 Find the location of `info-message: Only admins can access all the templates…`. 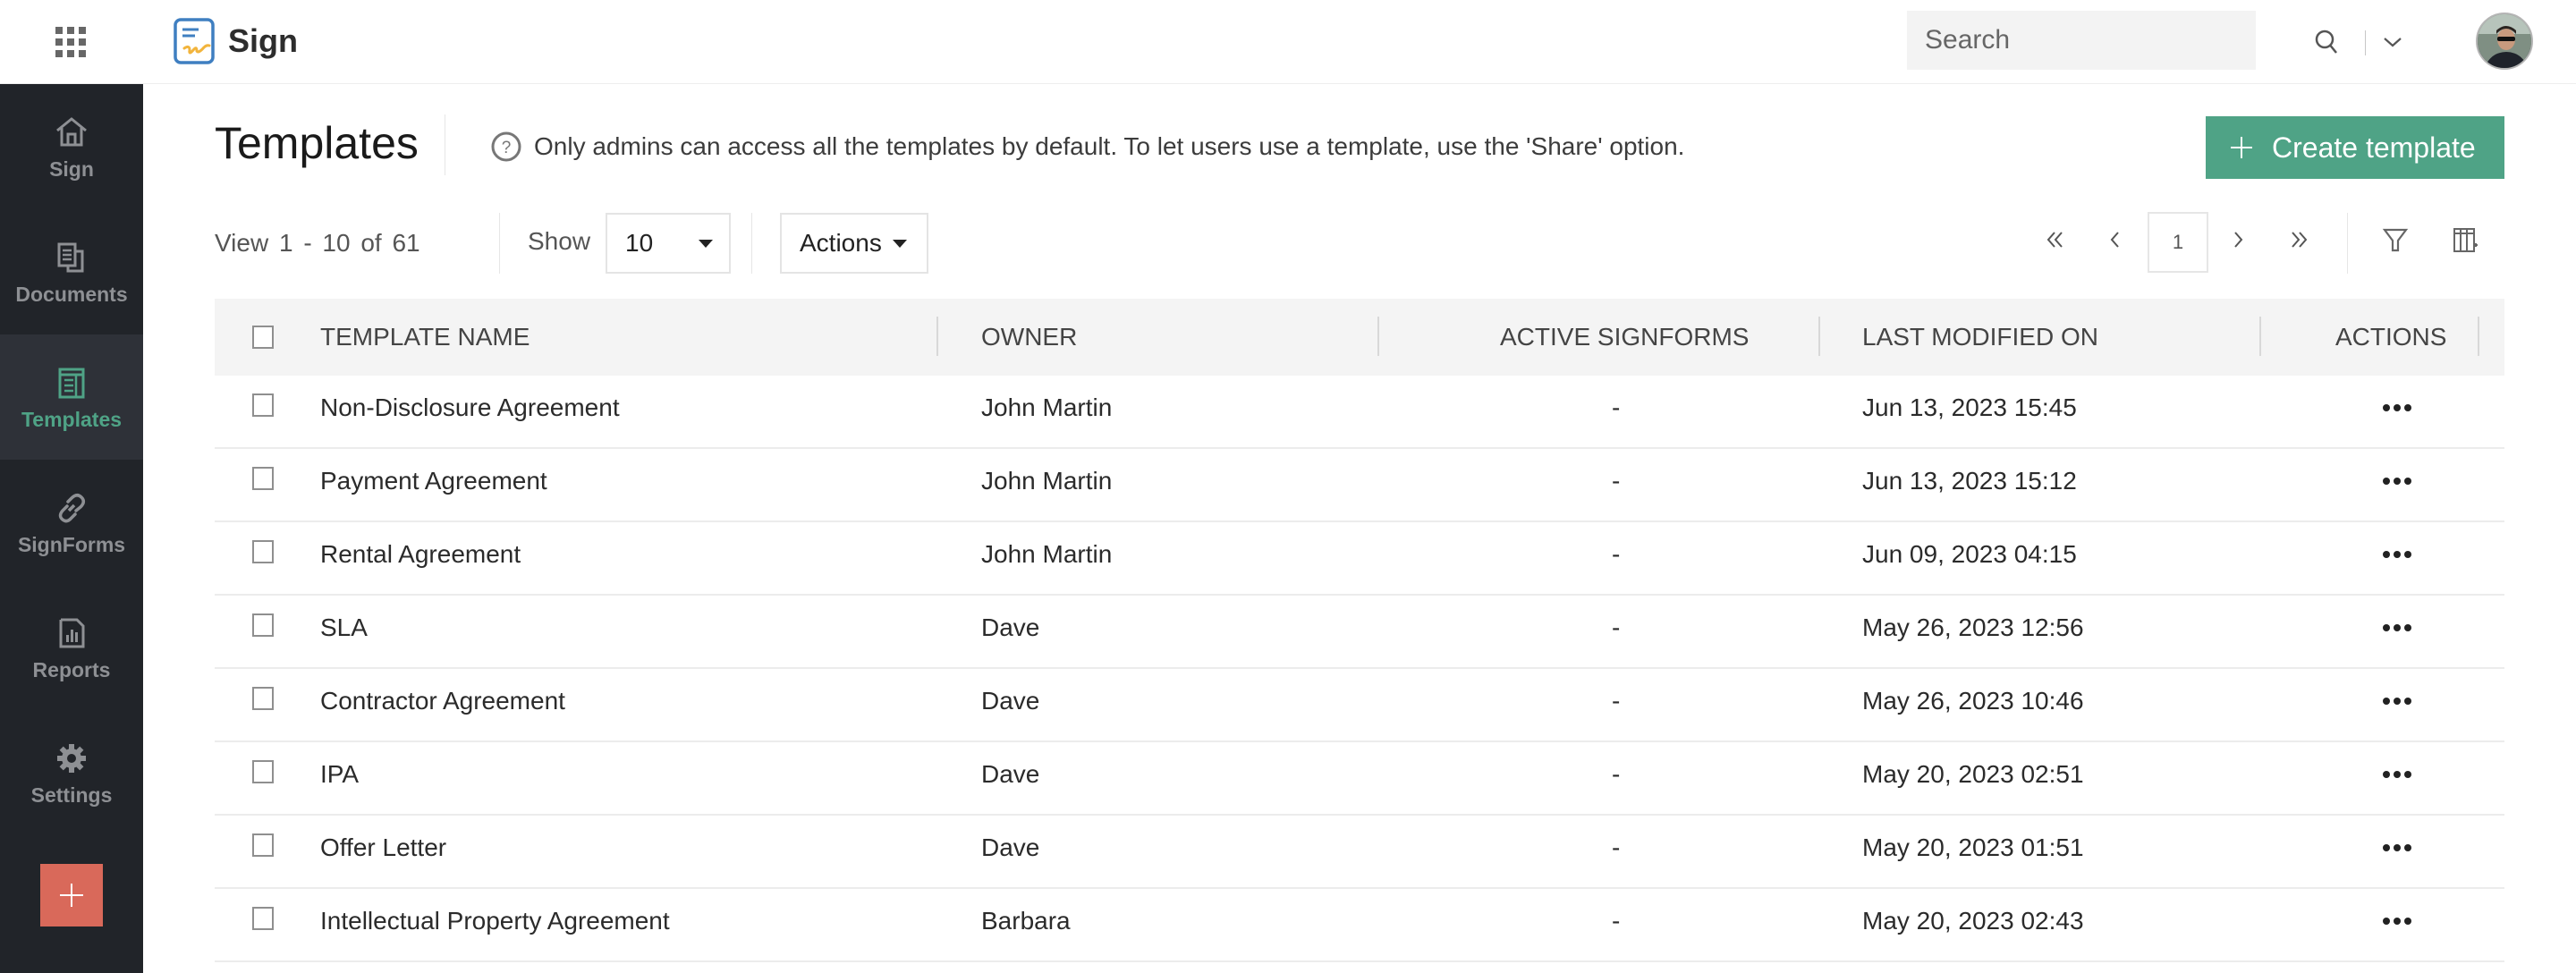

info-message: Only admins can access all the templates… is located at coordinates (1109, 146).